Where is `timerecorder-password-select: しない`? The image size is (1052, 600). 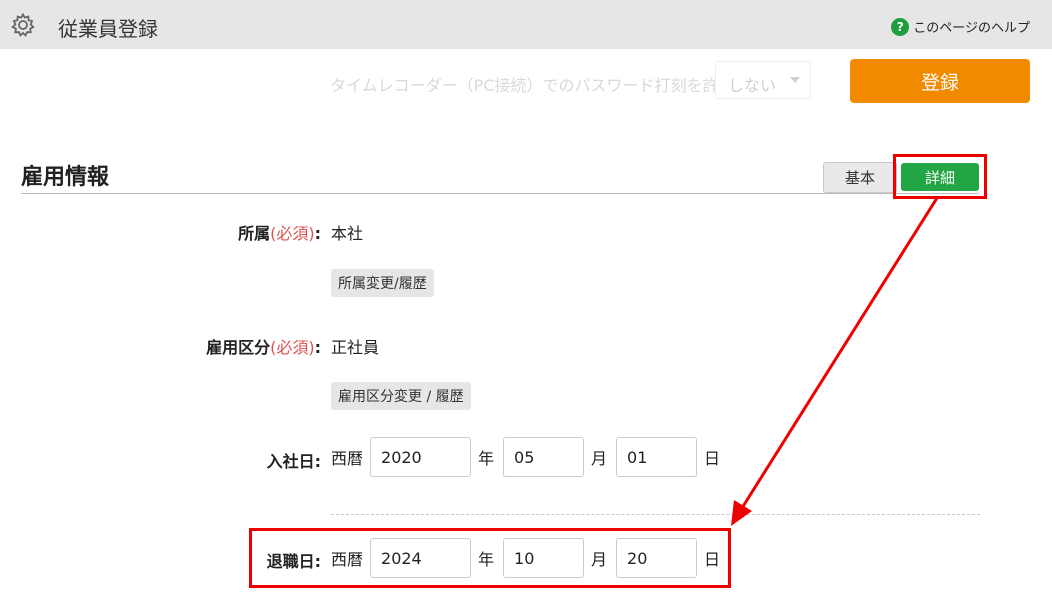
timerecorder-password-select: しない is located at coordinates (763, 80).